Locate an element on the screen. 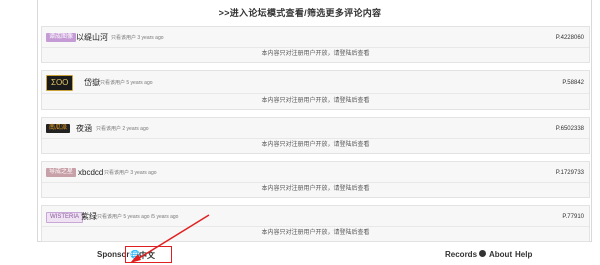  annotation-arrow is located at coordinates (170, 238).